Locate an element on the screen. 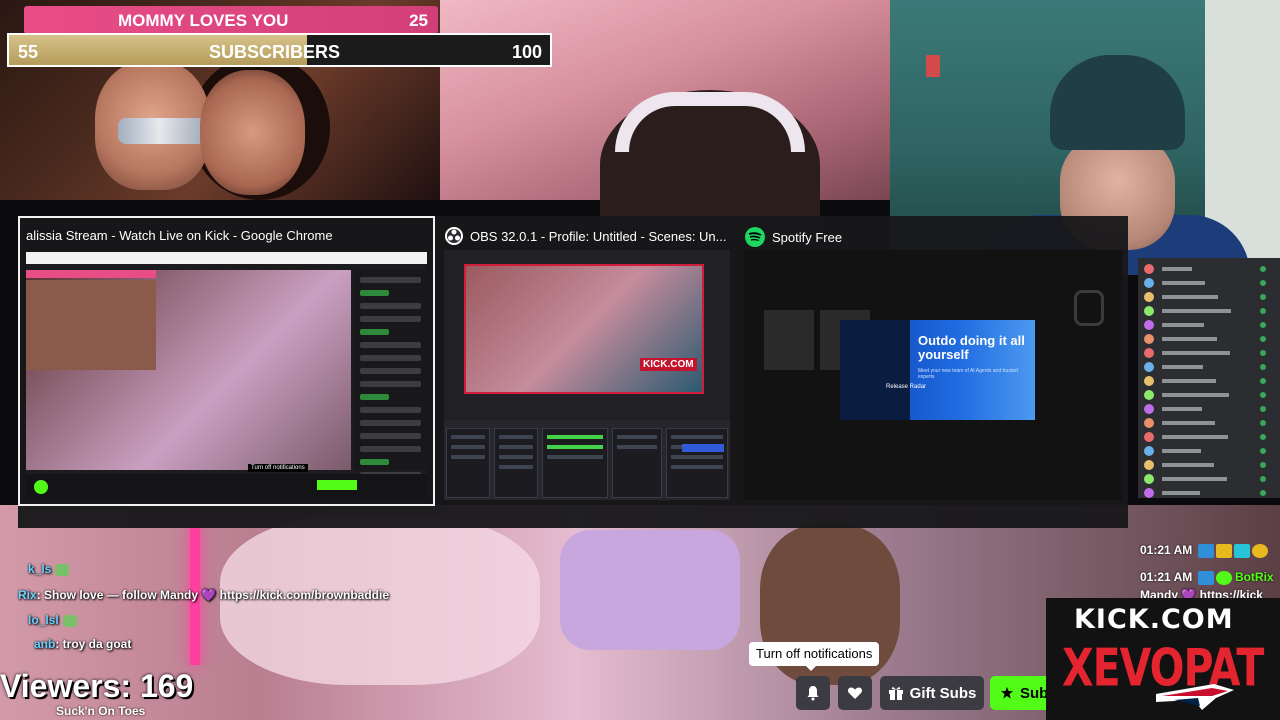 This screenshot has width=1280, height=720. obs-thumbnail: KICK.COM is located at coordinates (587, 375).